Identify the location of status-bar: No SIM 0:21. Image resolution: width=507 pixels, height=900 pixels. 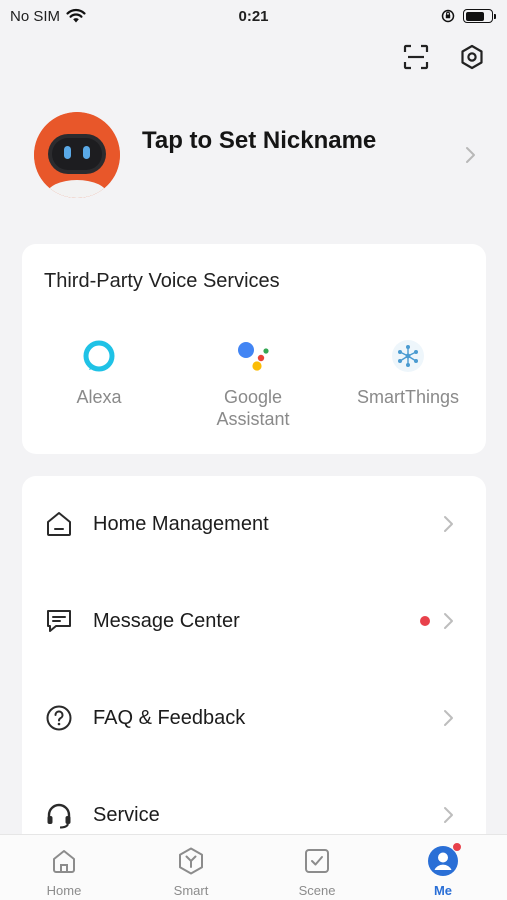
(253, 16).